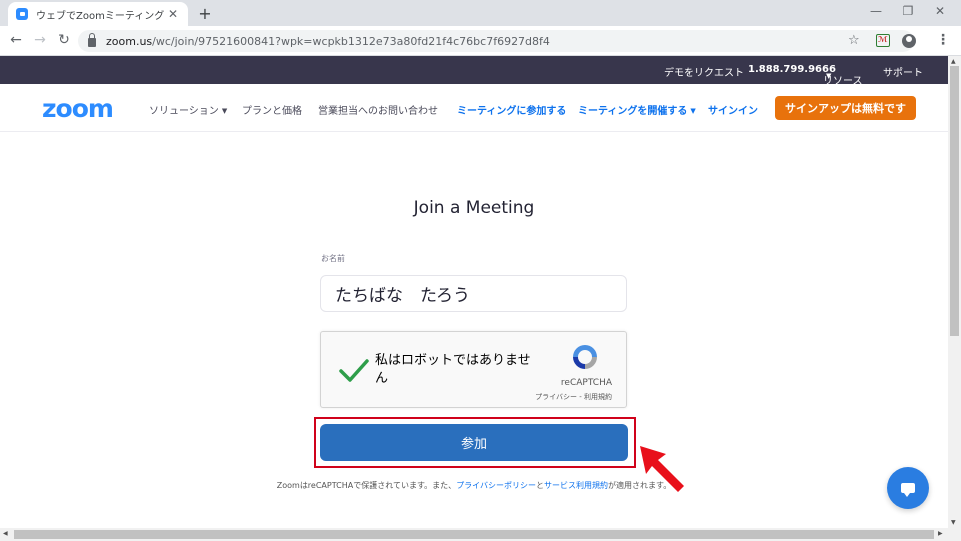  I want to click on tab-title: ウェブでZoomミーティング - Zoom, so click(101, 16).